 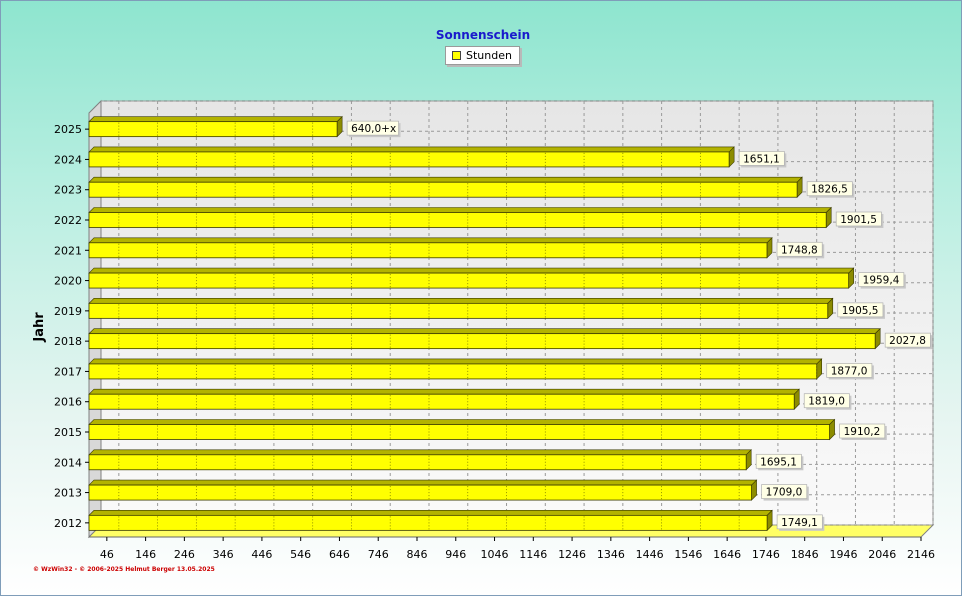 I want to click on x-tick-label: 346, so click(x=223, y=554).